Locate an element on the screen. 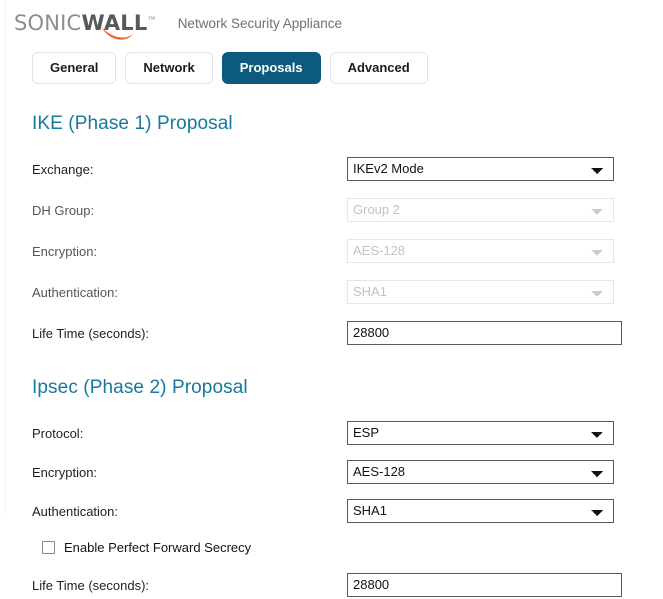 Image resolution: width=663 pixels, height=599 pixels. phase1-authentication-select: SHA1 is located at coordinates (480, 292).